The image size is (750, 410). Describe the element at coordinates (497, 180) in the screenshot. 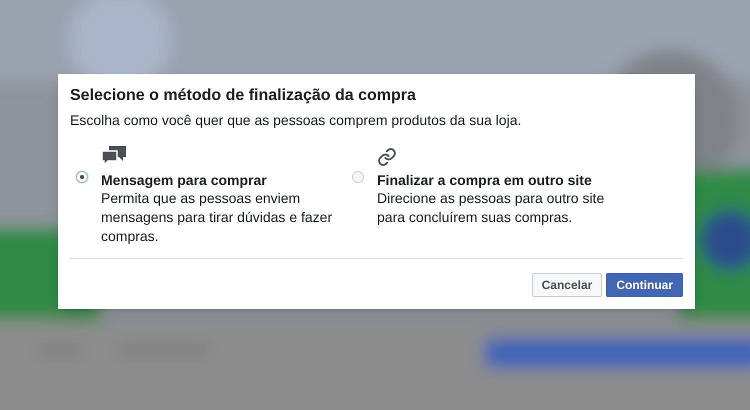

I see `option-label: Finalizar a compra em outro site` at that location.